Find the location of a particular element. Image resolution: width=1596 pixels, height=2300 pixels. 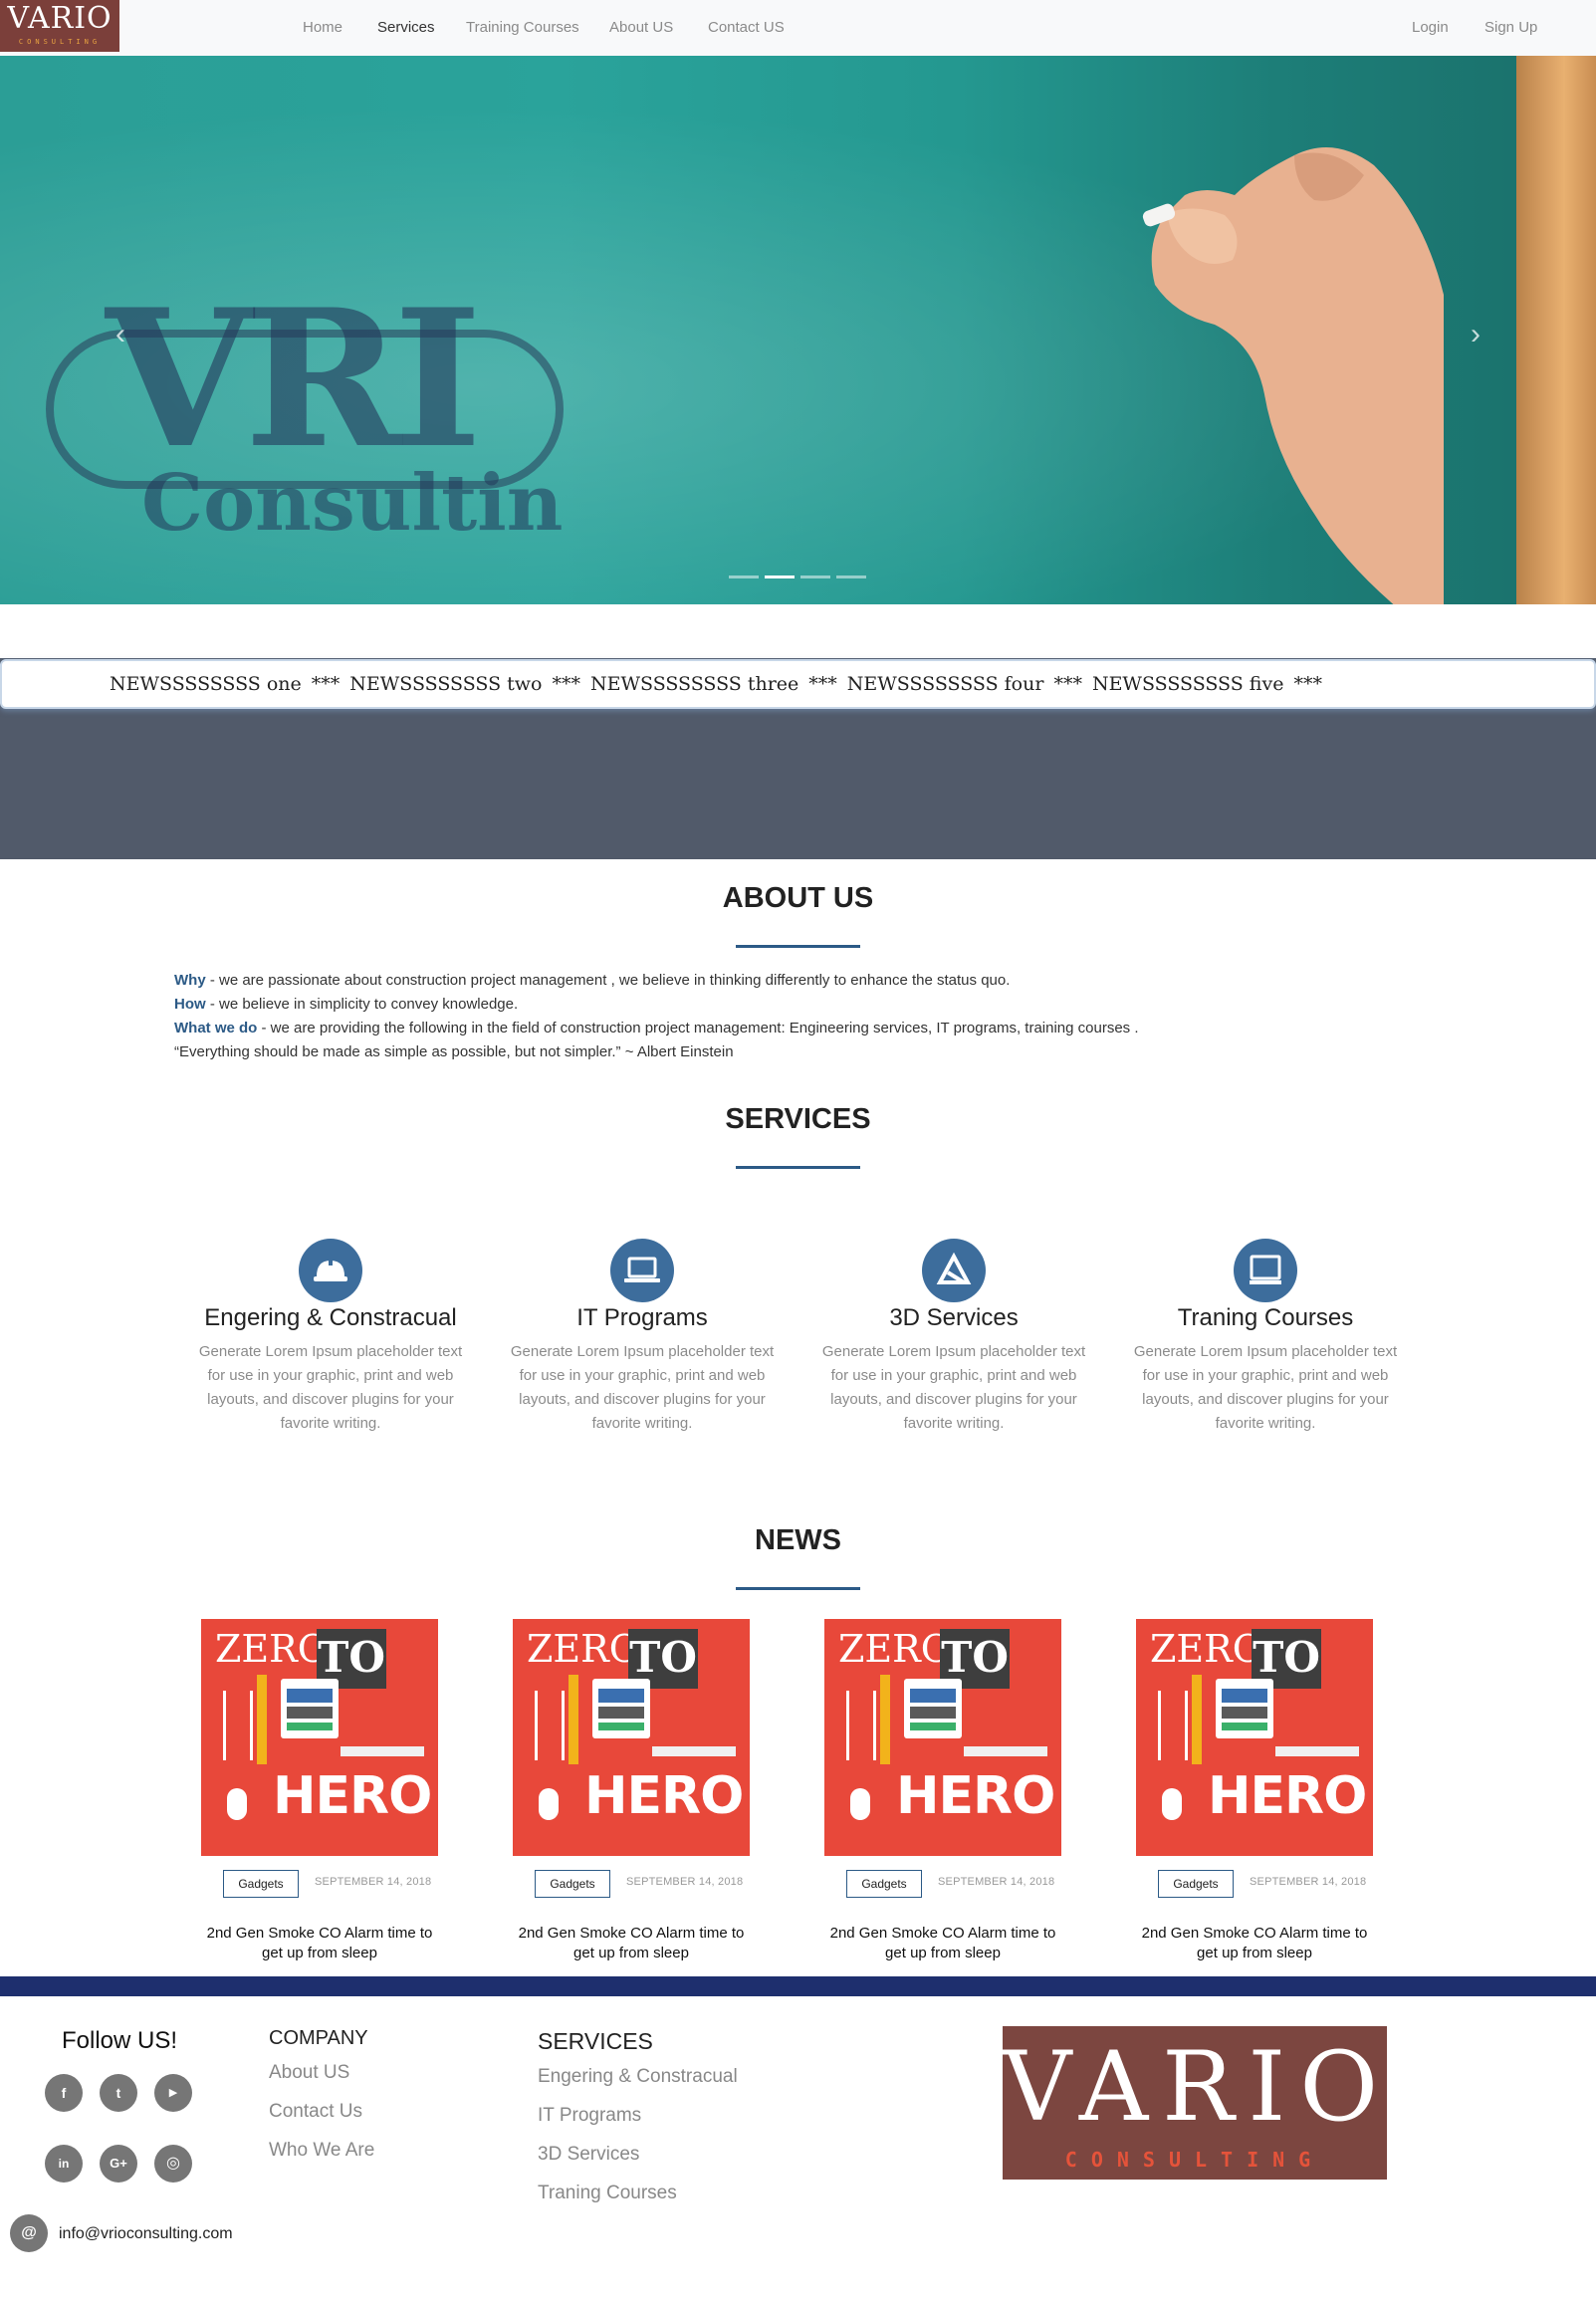

brand-logo: VARIO CONSULTING is located at coordinates (59, 26).